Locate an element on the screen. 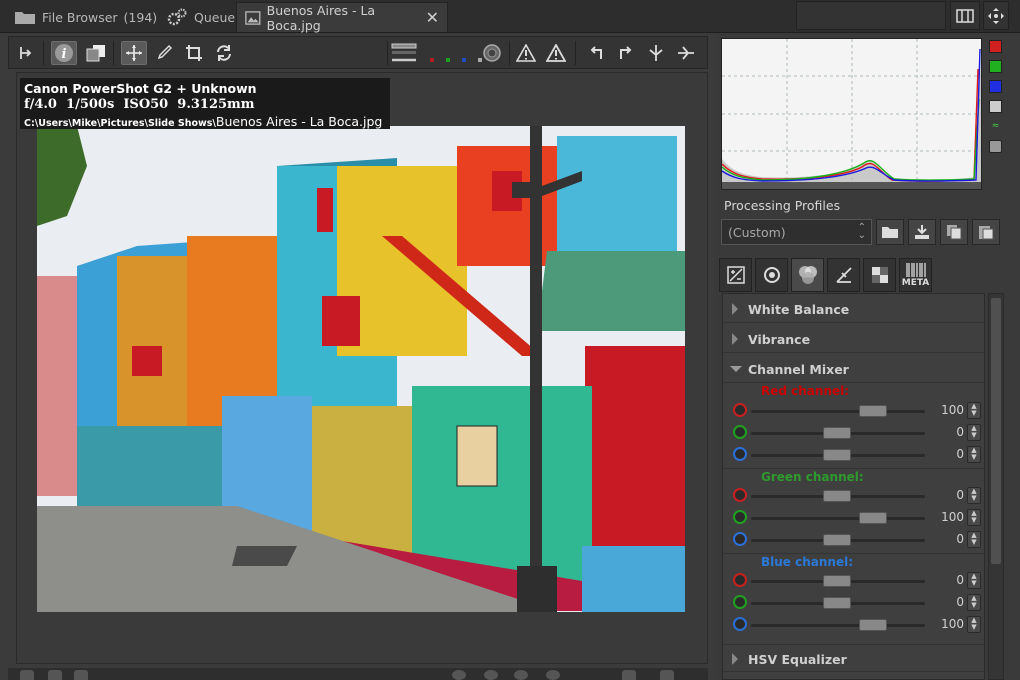 This screenshot has width=1020, height=680. folder-open-icon is located at coordinates (890, 232).